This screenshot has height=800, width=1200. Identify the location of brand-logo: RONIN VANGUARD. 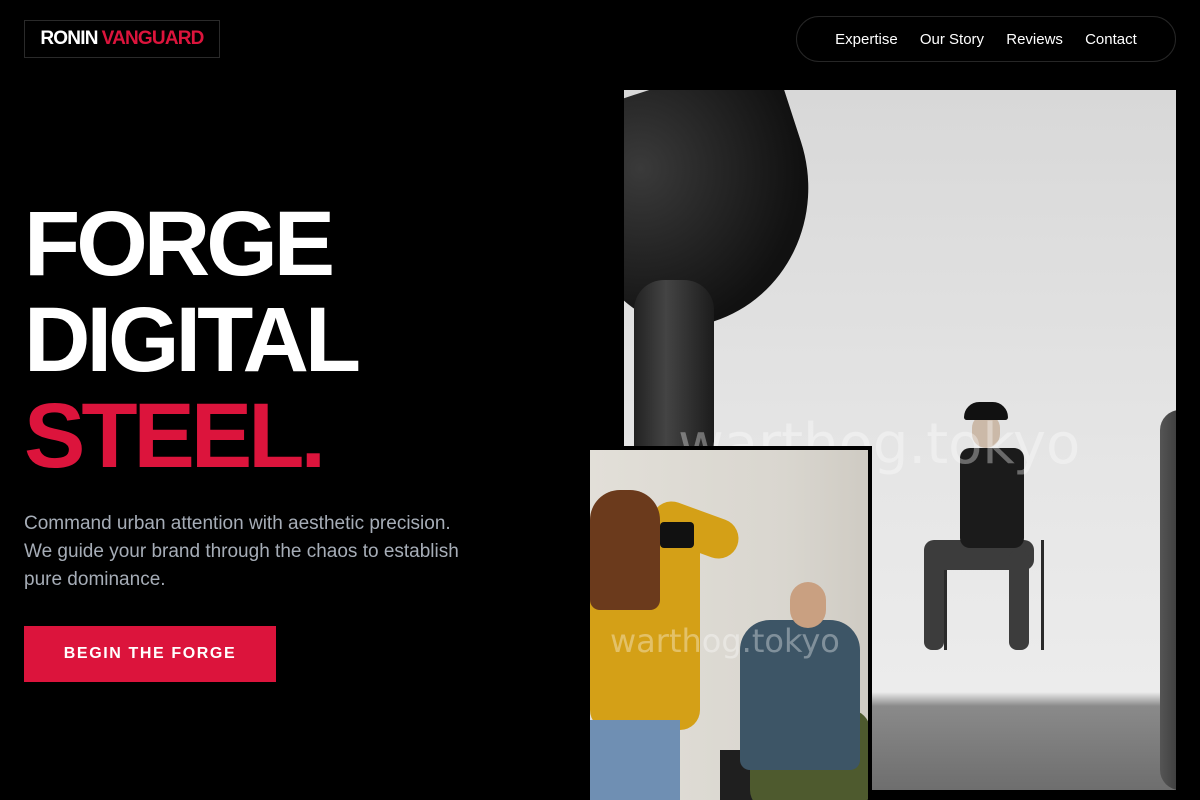
(122, 39).